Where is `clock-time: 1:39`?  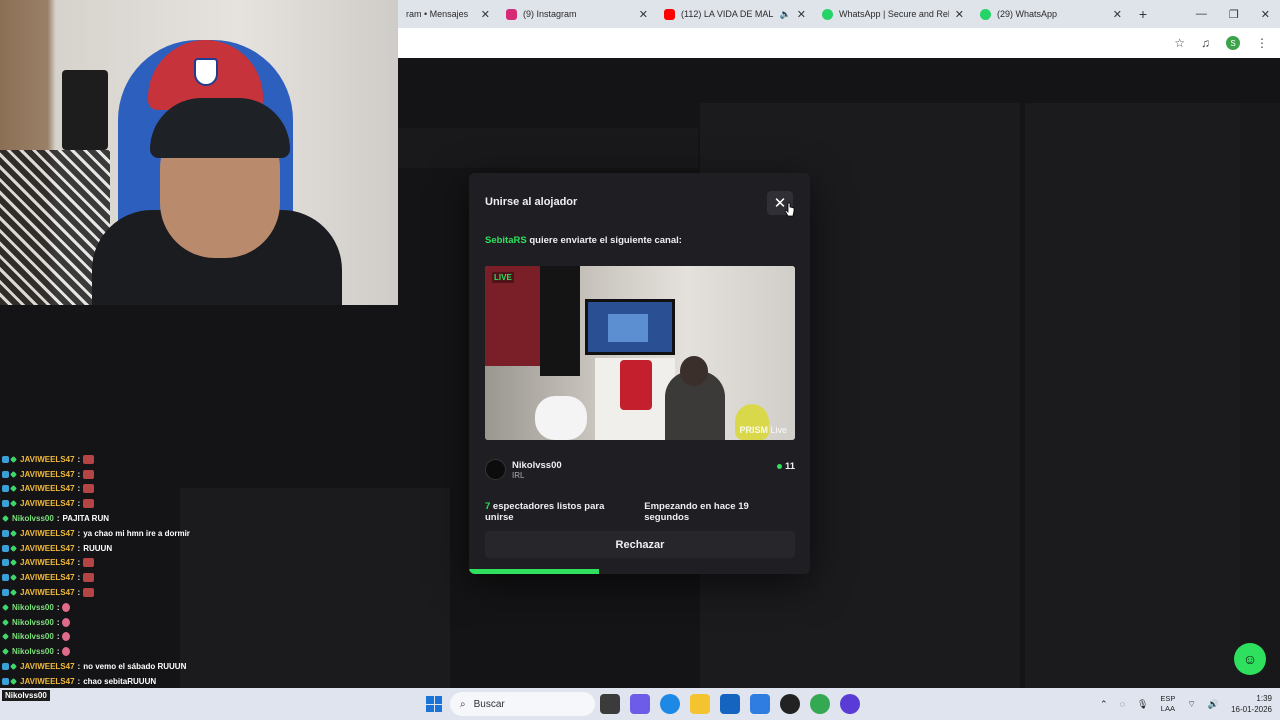
clock-time: 1:39 is located at coordinates (1264, 698).